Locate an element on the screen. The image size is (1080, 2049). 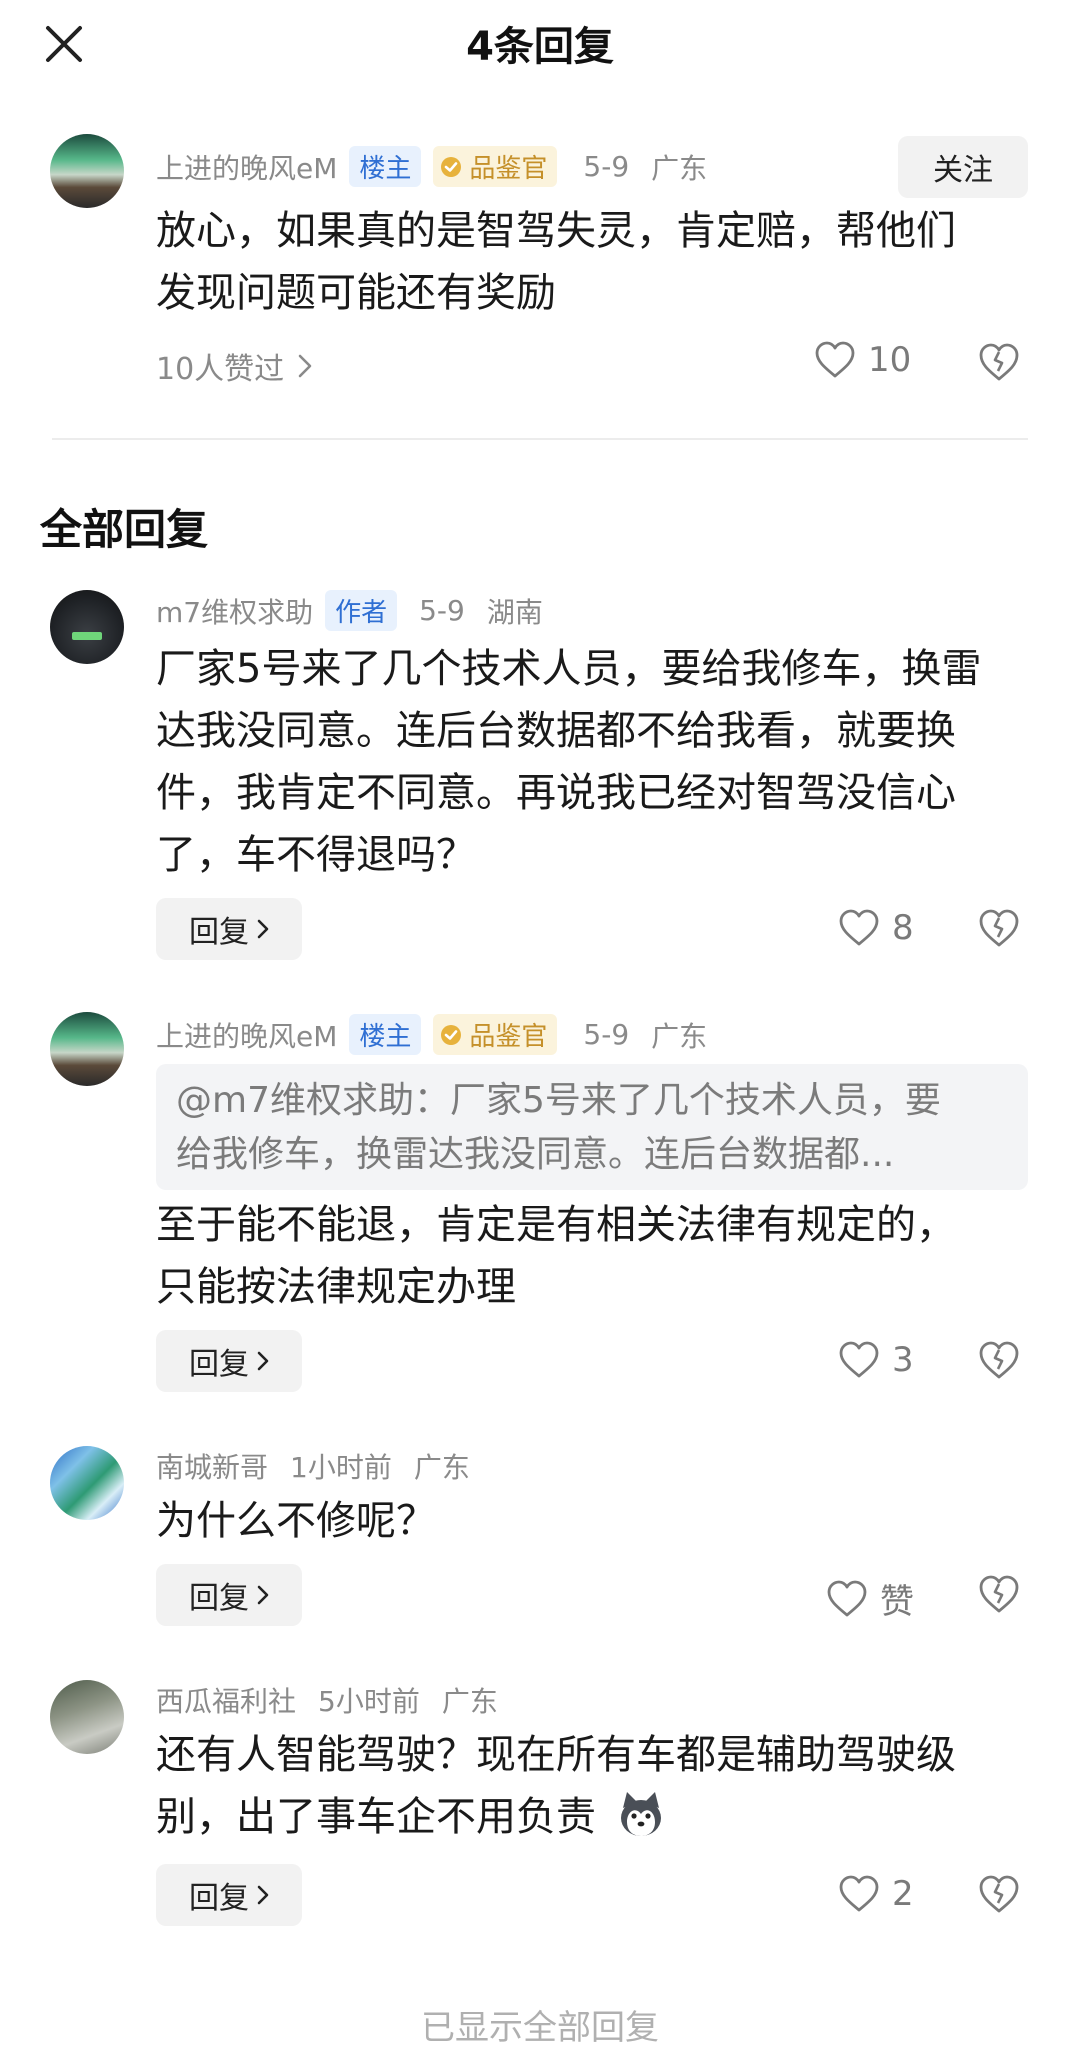
like-count: 赞 is located at coordinates (897, 1602).